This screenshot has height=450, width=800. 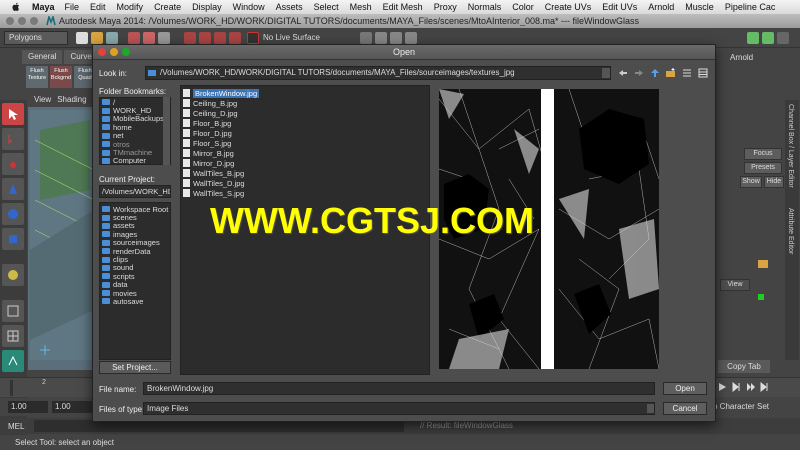 I want to click on file-list-item: Floor_B.jpg, so click(x=305, y=123).